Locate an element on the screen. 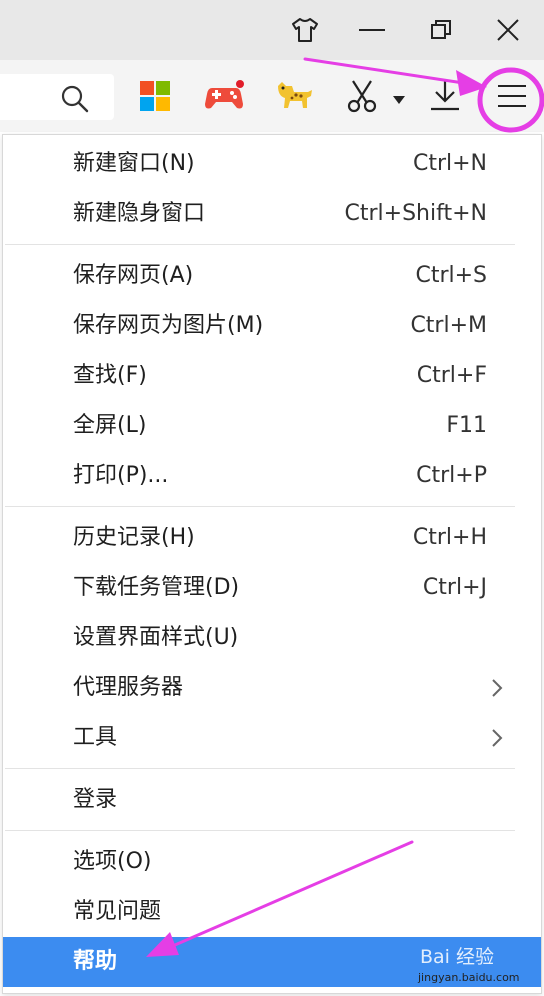  leopard-icon is located at coordinates (294, 98).